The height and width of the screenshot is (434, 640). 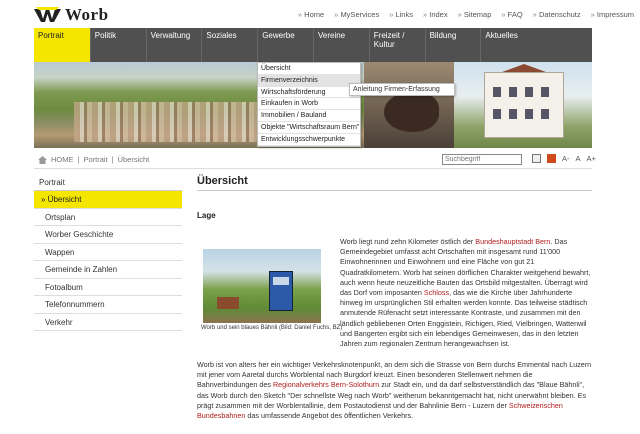 I want to click on dropdown-item-objekte: Objekte "Wirtschaftsraum Bern", so click(x=309, y=128).